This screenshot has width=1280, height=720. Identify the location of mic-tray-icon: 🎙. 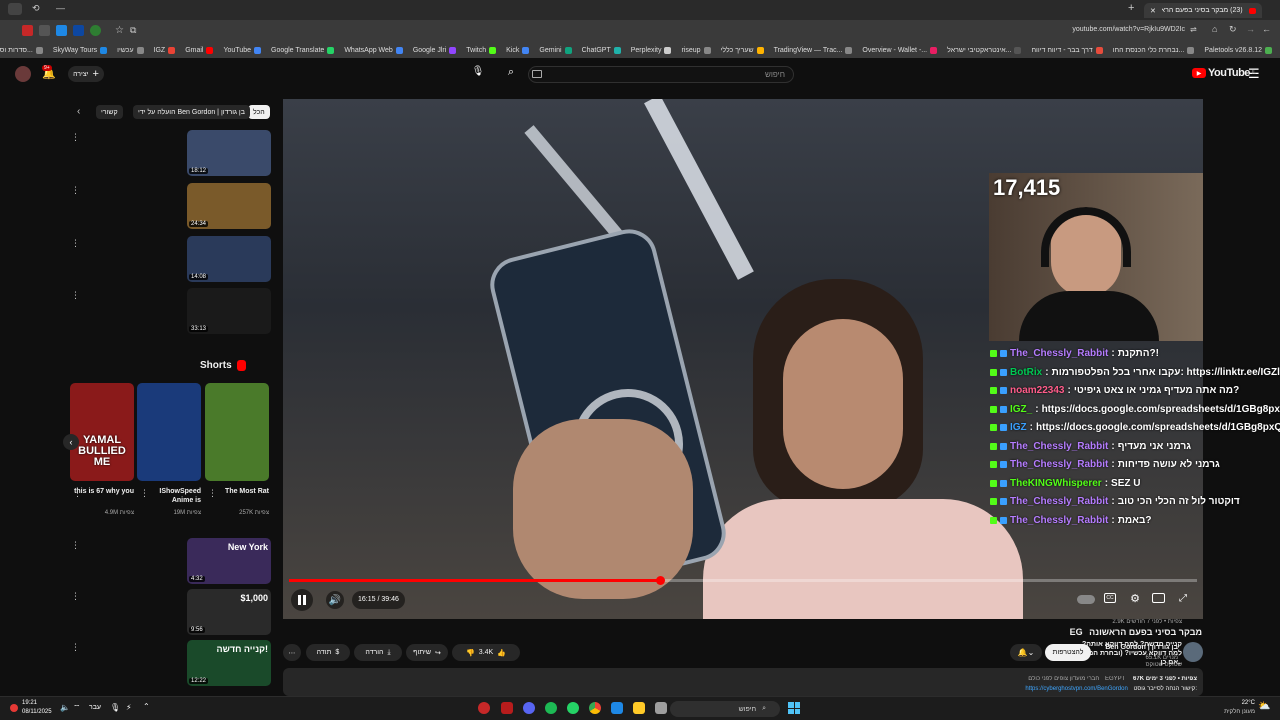
(115, 707).